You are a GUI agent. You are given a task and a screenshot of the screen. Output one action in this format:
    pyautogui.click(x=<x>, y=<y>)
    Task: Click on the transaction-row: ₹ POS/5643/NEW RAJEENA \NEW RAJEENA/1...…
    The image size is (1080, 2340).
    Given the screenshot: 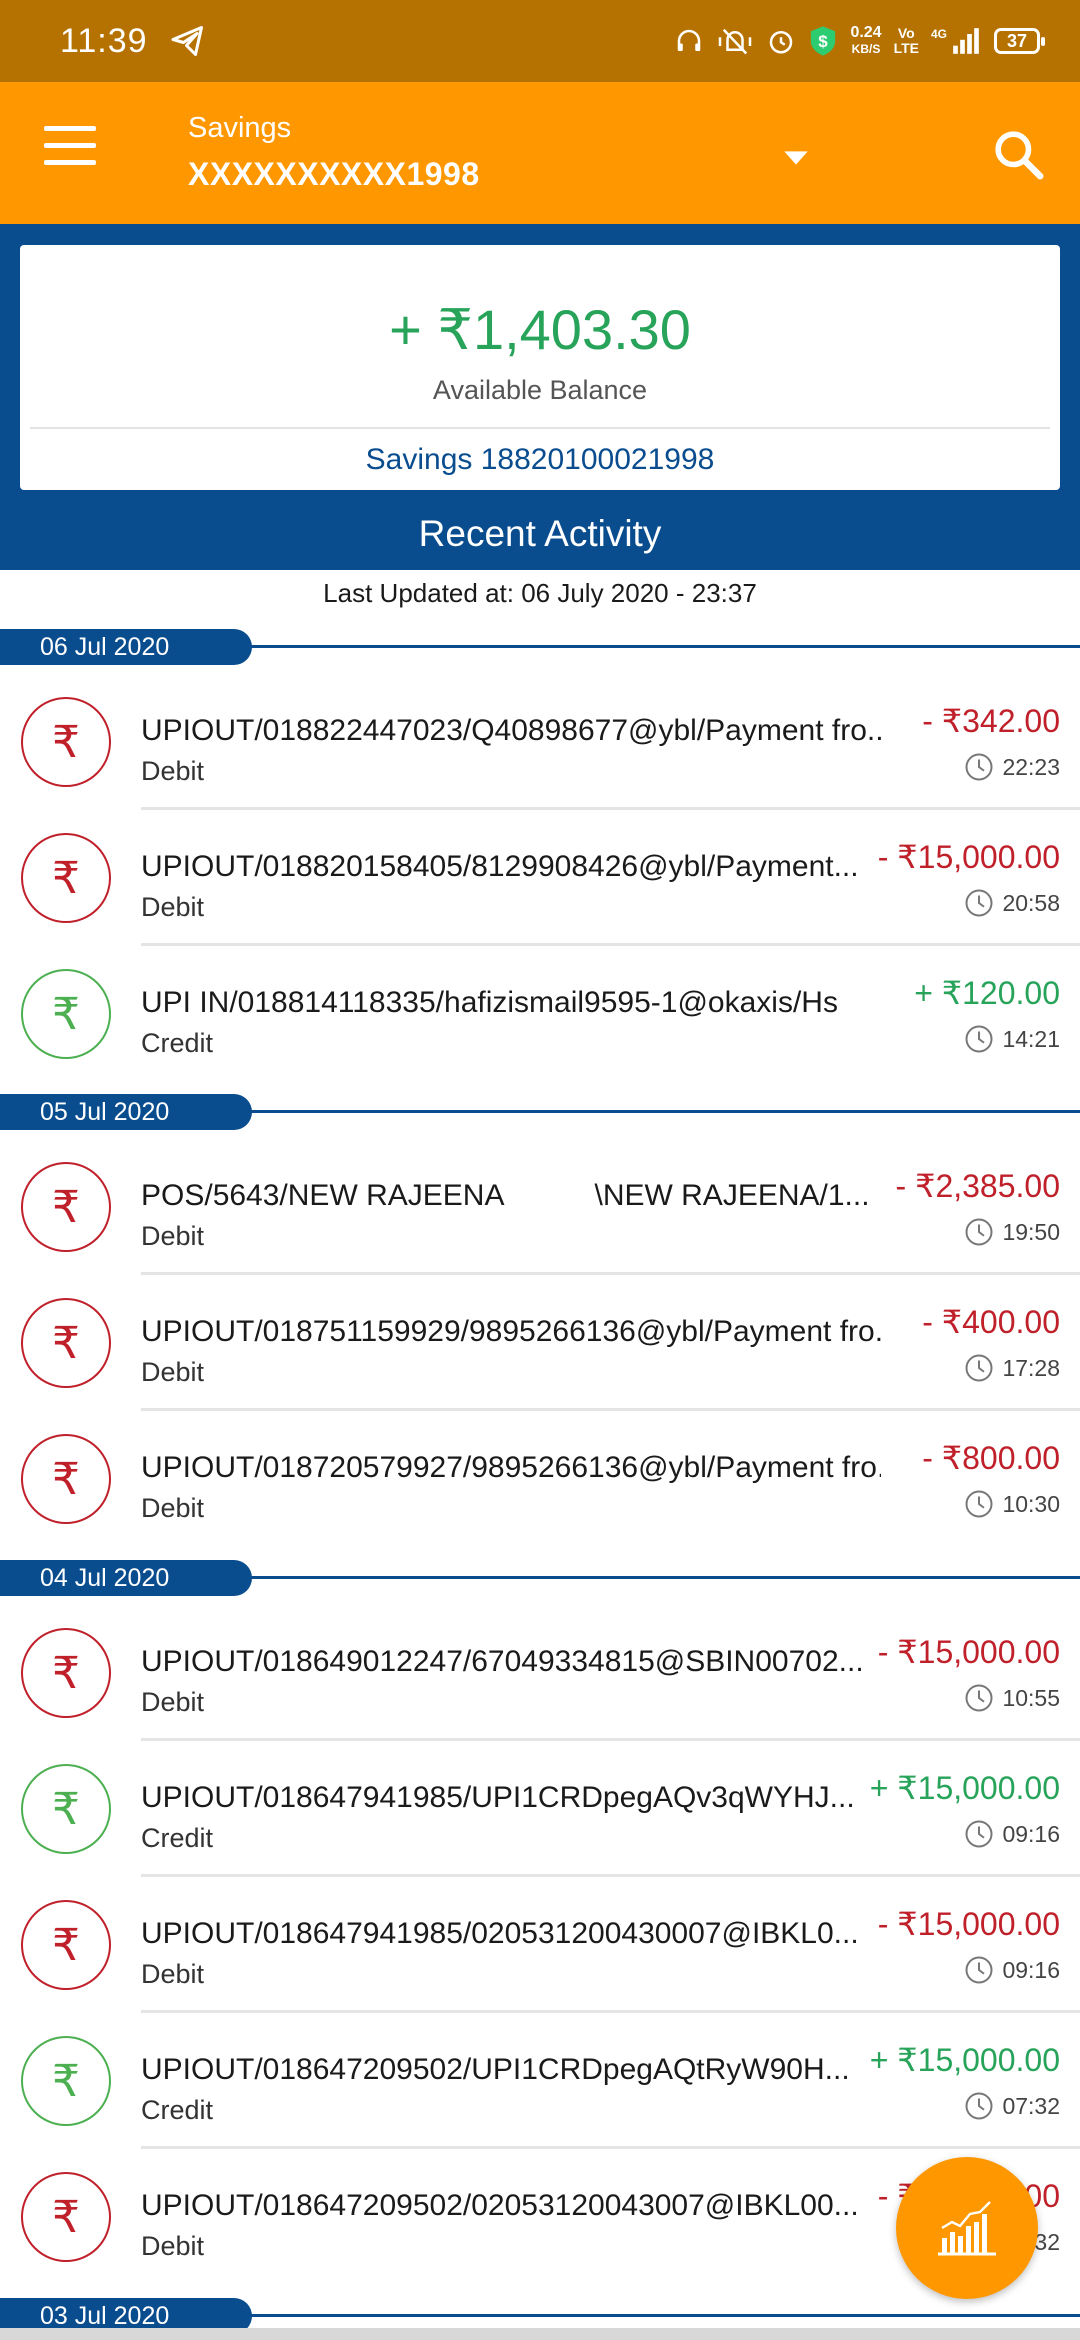 What is the action you would take?
    pyautogui.click(x=540, y=1207)
    